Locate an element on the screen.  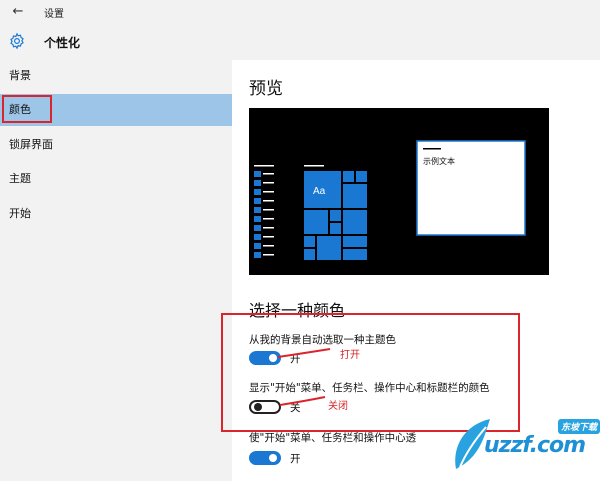
sidebar-item-label: 锁屏界面 is located at coordinates (31, 144).